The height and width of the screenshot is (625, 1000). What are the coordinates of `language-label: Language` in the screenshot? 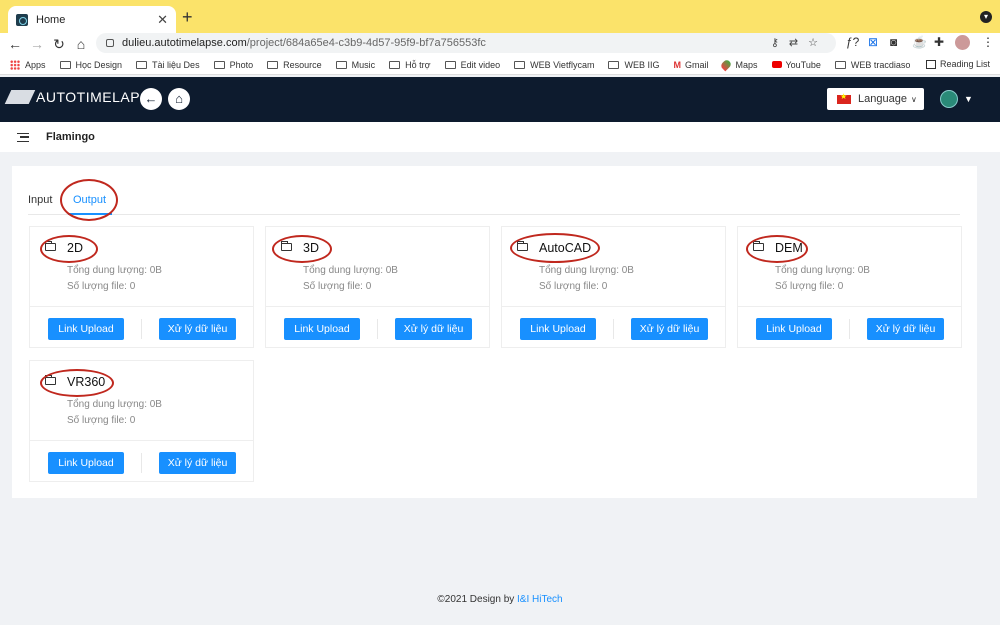 It's located at (882, 99).